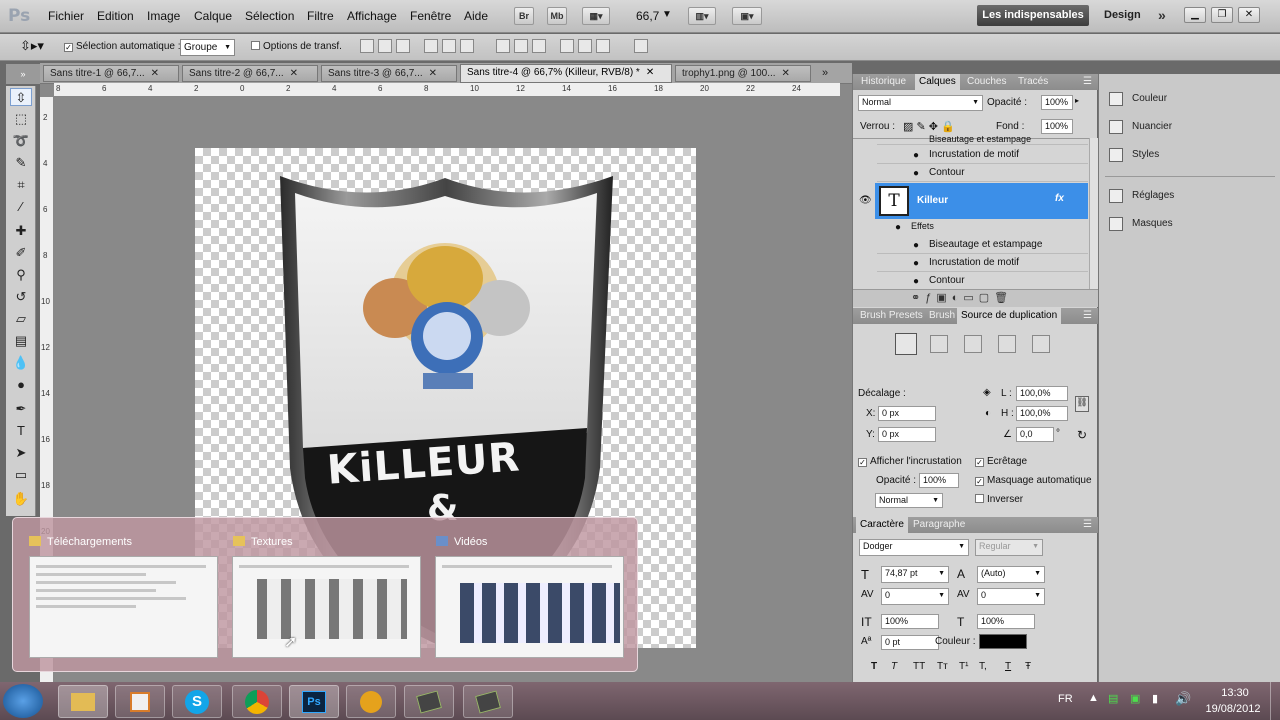 The height and width of the screenshot is (720, 1280). I want to click on blend-mode-select: Normal ▼, so click(920, 103).